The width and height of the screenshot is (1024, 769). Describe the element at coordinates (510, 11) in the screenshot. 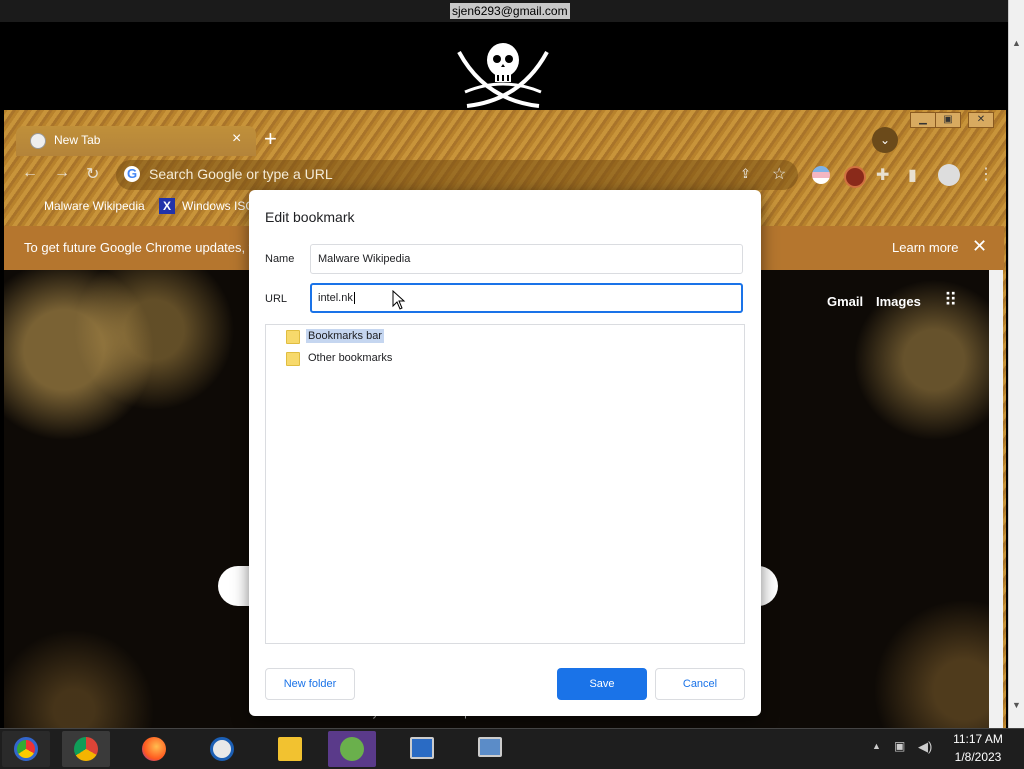

I see `account-email: sjen6293@gmail.com` at that location.